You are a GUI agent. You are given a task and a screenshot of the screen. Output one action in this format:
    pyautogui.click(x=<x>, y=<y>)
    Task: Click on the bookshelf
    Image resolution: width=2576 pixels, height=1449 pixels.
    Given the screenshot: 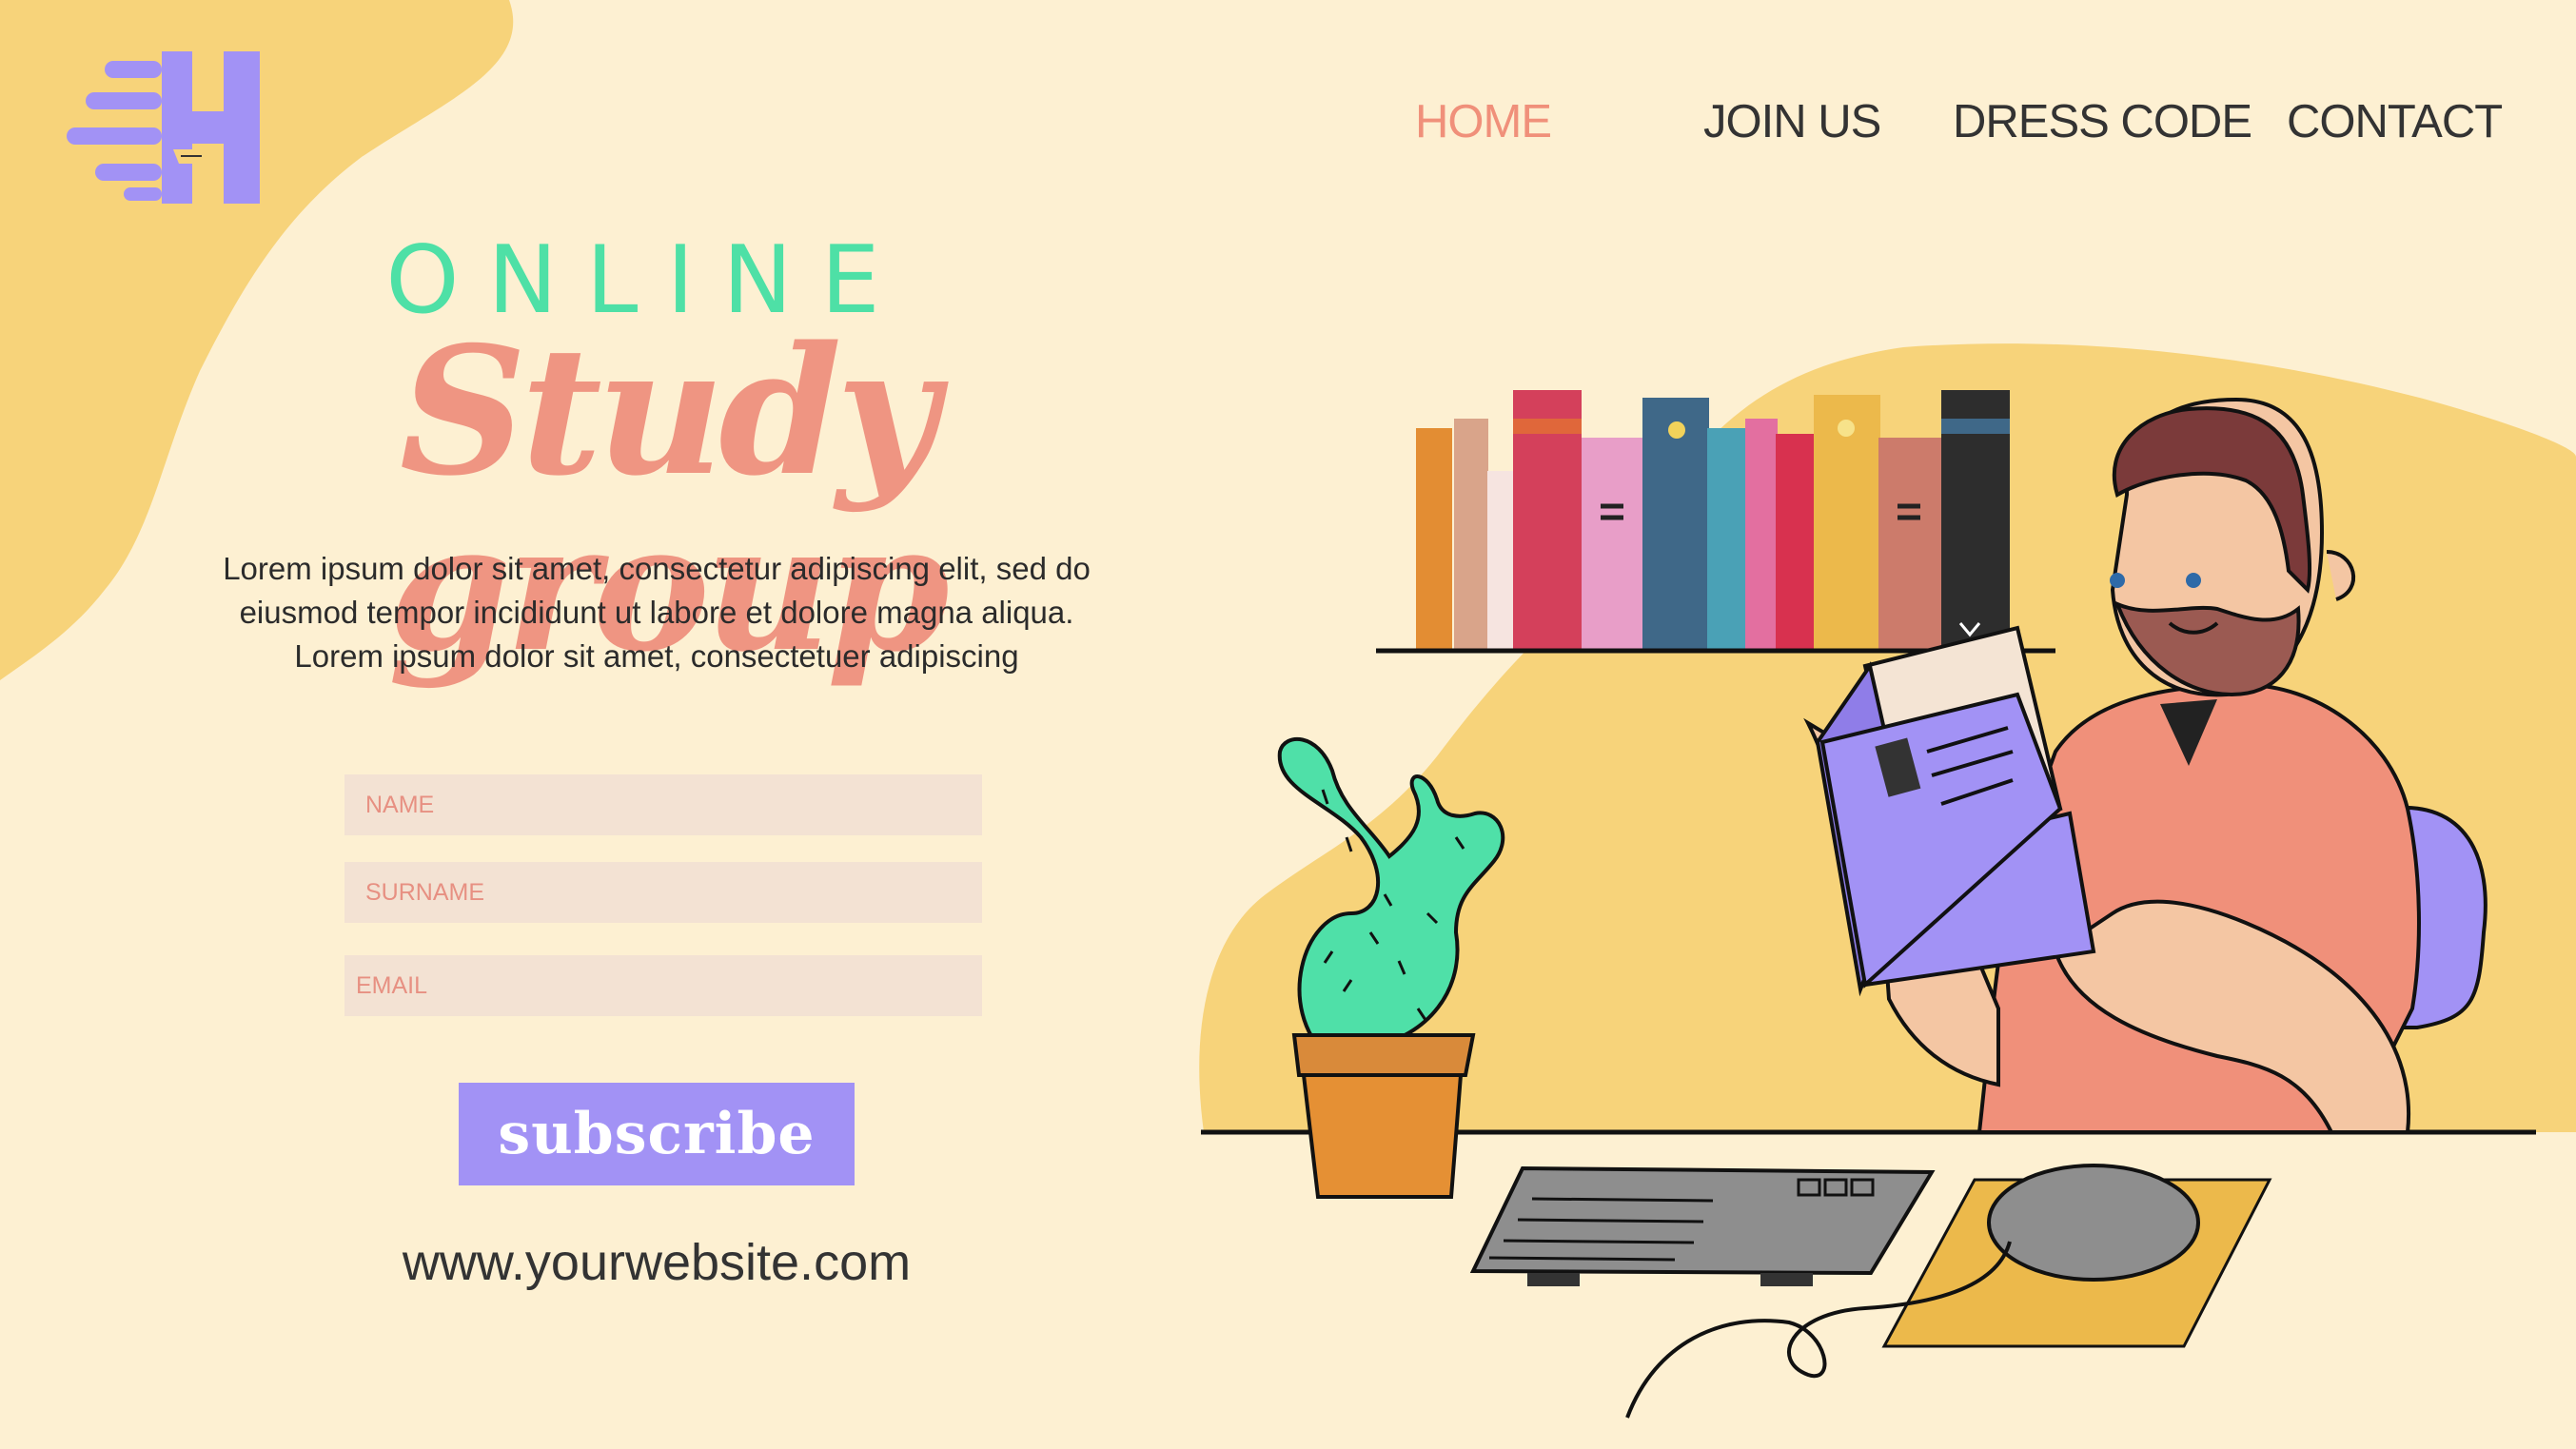 What is the action you would take?
    pyautogui.click(x=1715, y=522)
    